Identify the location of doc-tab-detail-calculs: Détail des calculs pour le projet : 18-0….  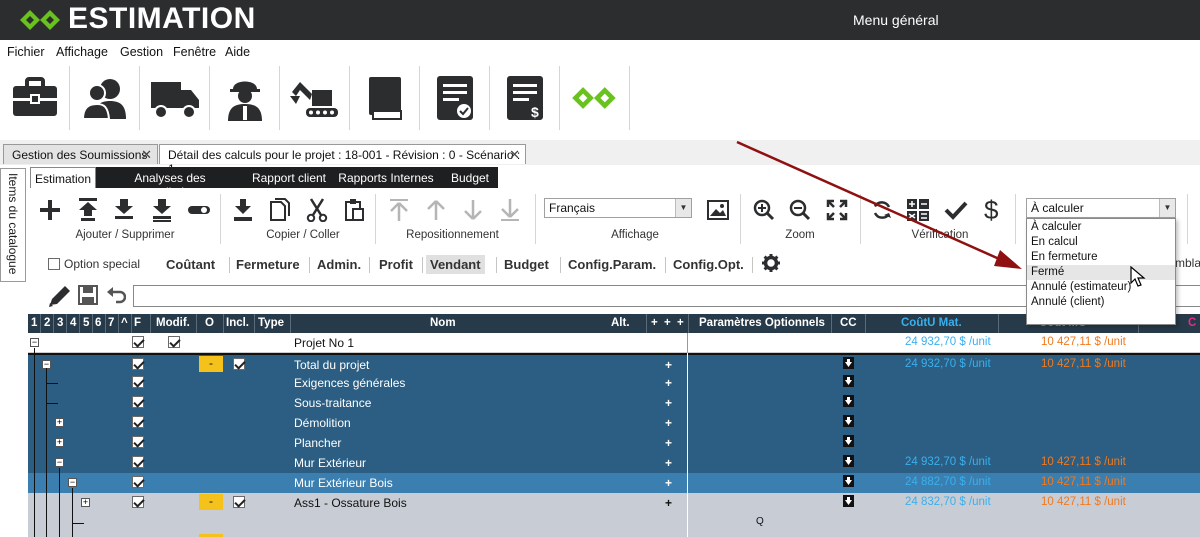
(342, 160).